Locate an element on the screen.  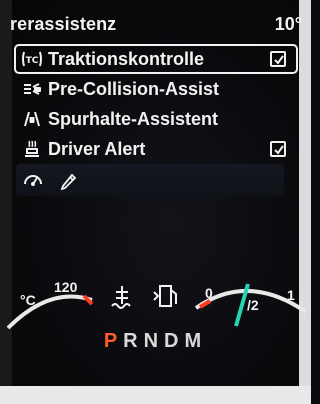
pen-icon is located at coordinates (68, 180).